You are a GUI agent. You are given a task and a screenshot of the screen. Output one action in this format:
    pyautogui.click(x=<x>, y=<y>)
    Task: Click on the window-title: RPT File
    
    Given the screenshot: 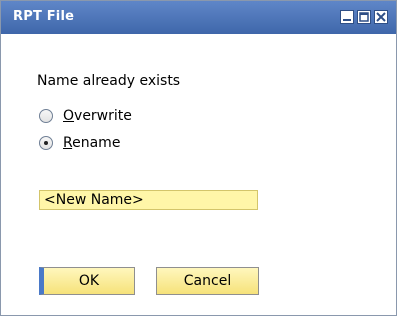 What is the action you would take?
    pyautogui.click(x=44, y=16)
    